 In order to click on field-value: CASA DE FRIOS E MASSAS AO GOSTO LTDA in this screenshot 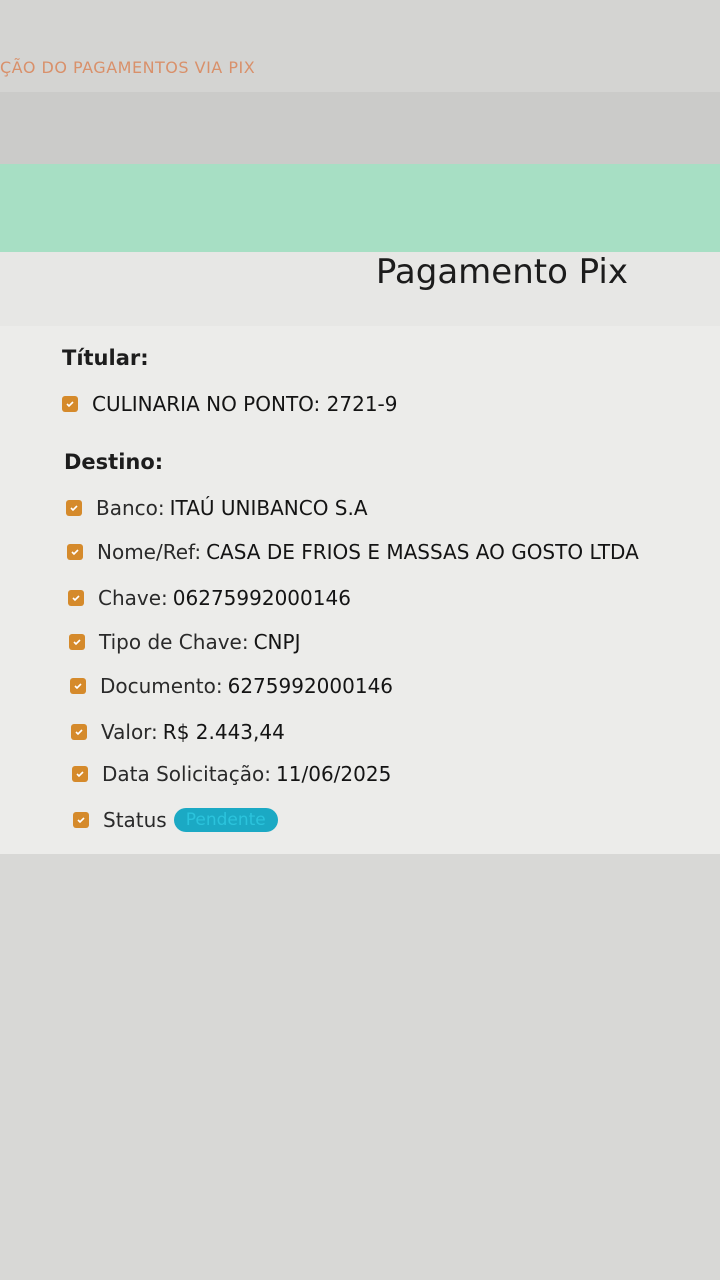, I will do `click(422, 552)`.